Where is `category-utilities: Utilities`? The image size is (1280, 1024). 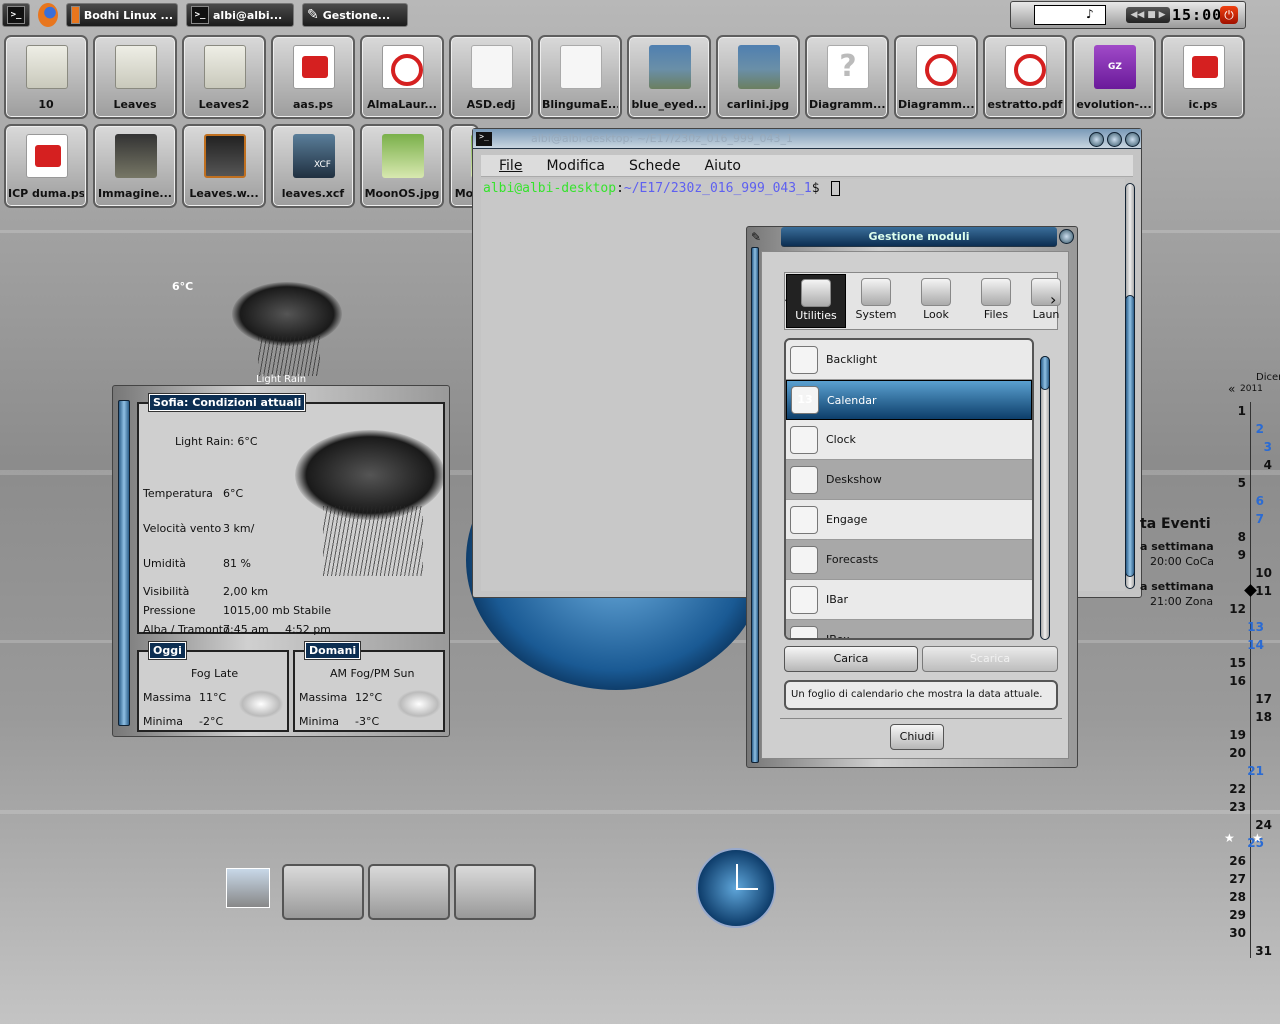
category-utilities: Utilities is located at coordinates (816, 301).